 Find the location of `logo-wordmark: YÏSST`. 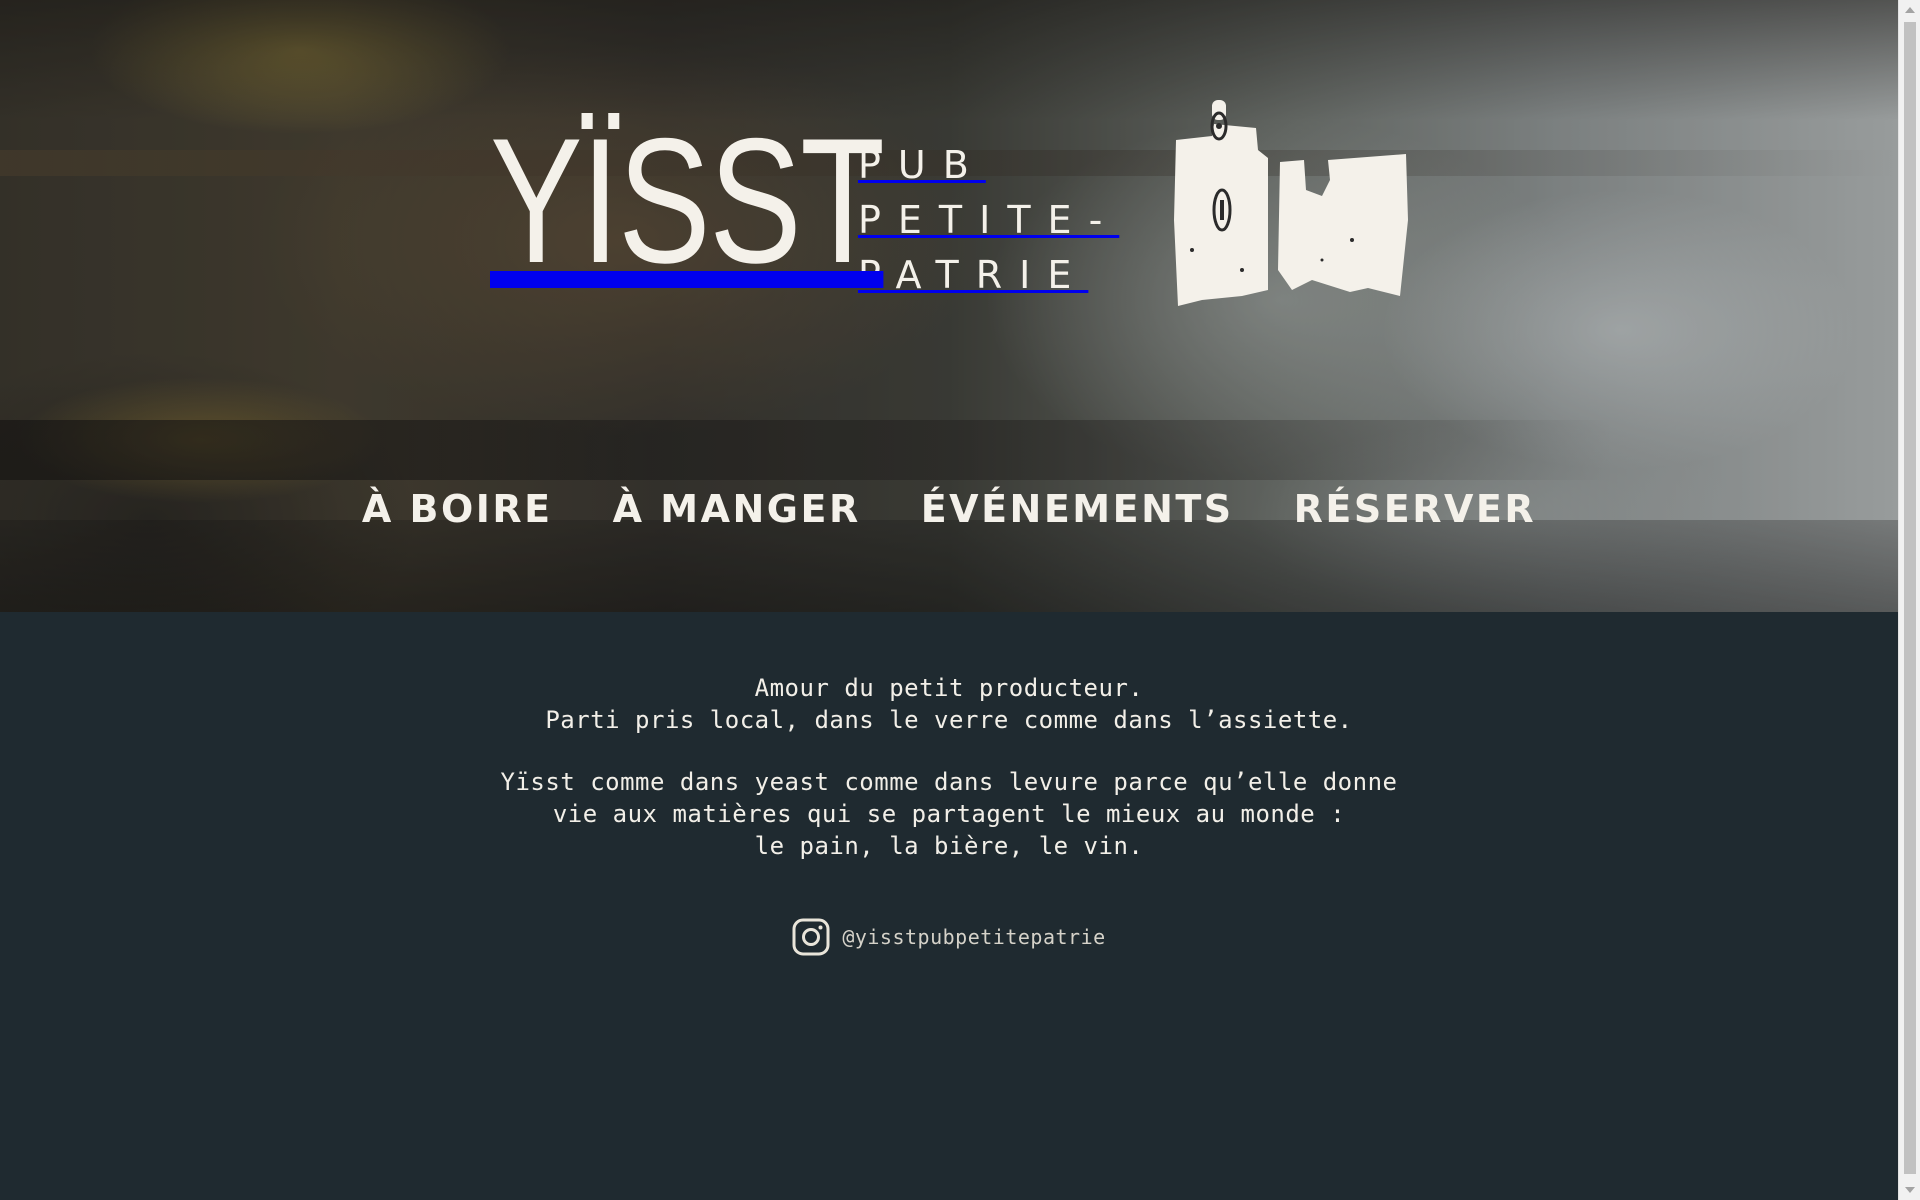

logo-wordmark: YÏSST is located at coordinates (687, 200).